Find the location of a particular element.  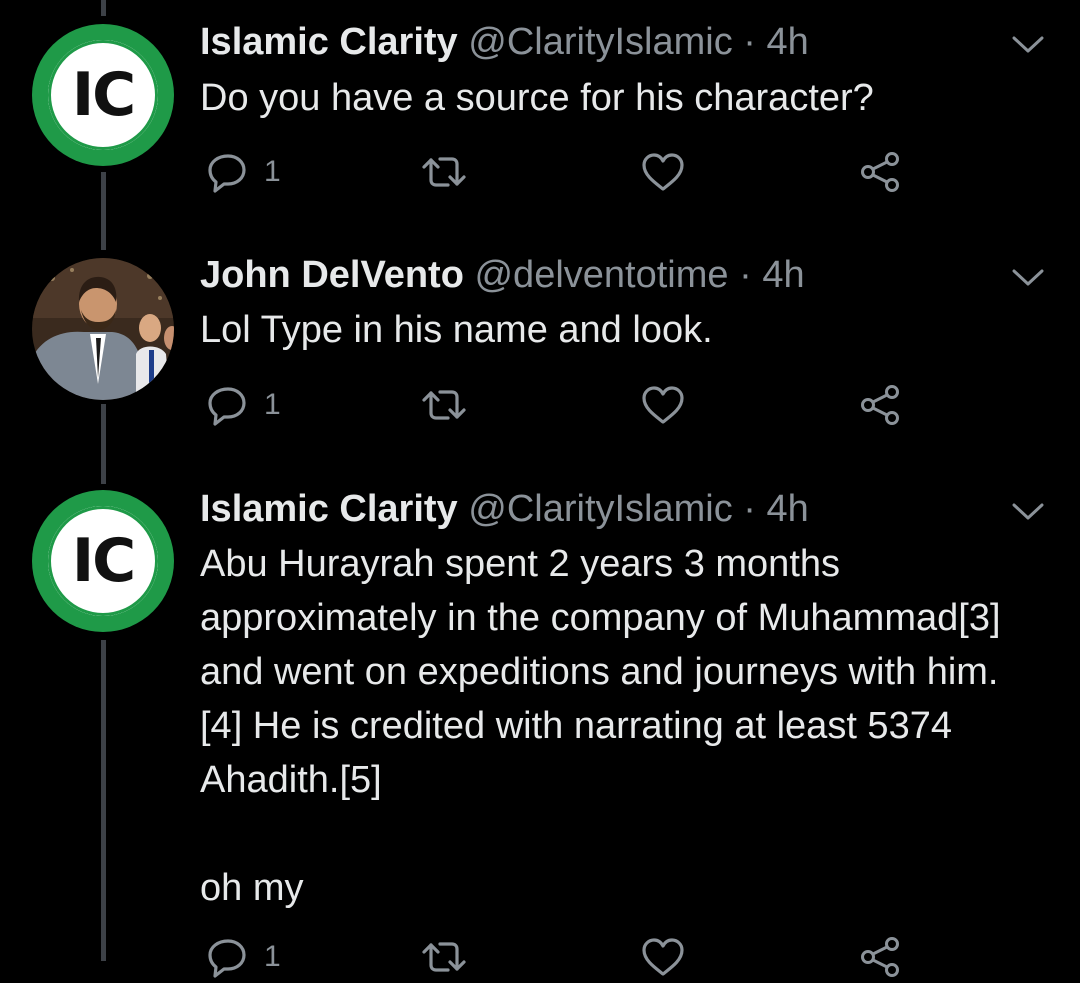

tweet-text: Lol Type in his name and look. is located at coordinates (456, 330).